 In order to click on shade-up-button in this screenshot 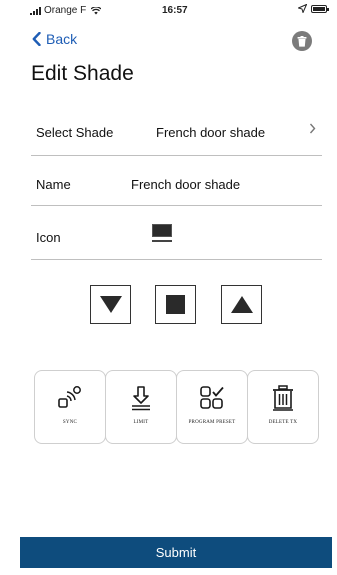, I will do `click(241, 304)`.